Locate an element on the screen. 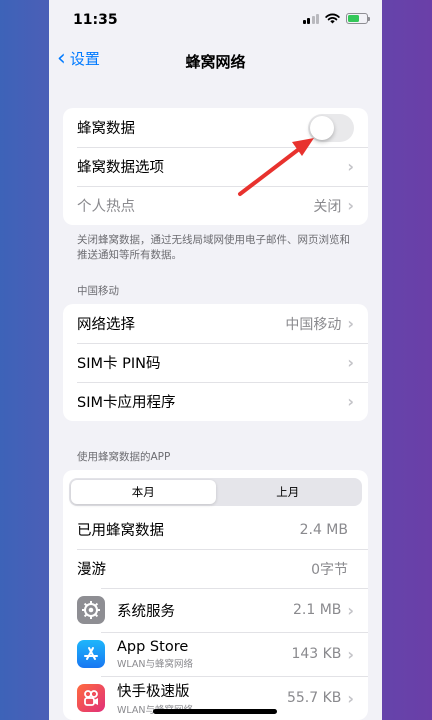 The height and width of the screenshot is (720, 432). segment-last-month: 上月 is located at coordinates (288, 492).